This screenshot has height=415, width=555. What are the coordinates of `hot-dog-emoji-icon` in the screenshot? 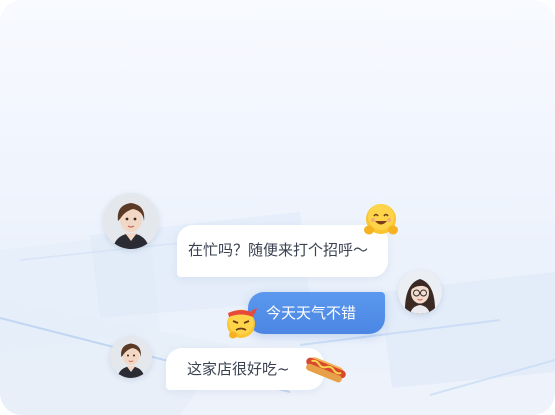 It's located at (326, 368).